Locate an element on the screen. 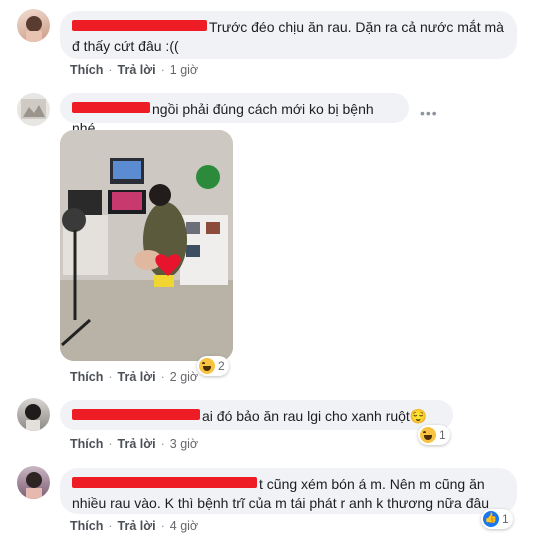  reaction-summary: 👍 1 is located at coordinates (497, 519).